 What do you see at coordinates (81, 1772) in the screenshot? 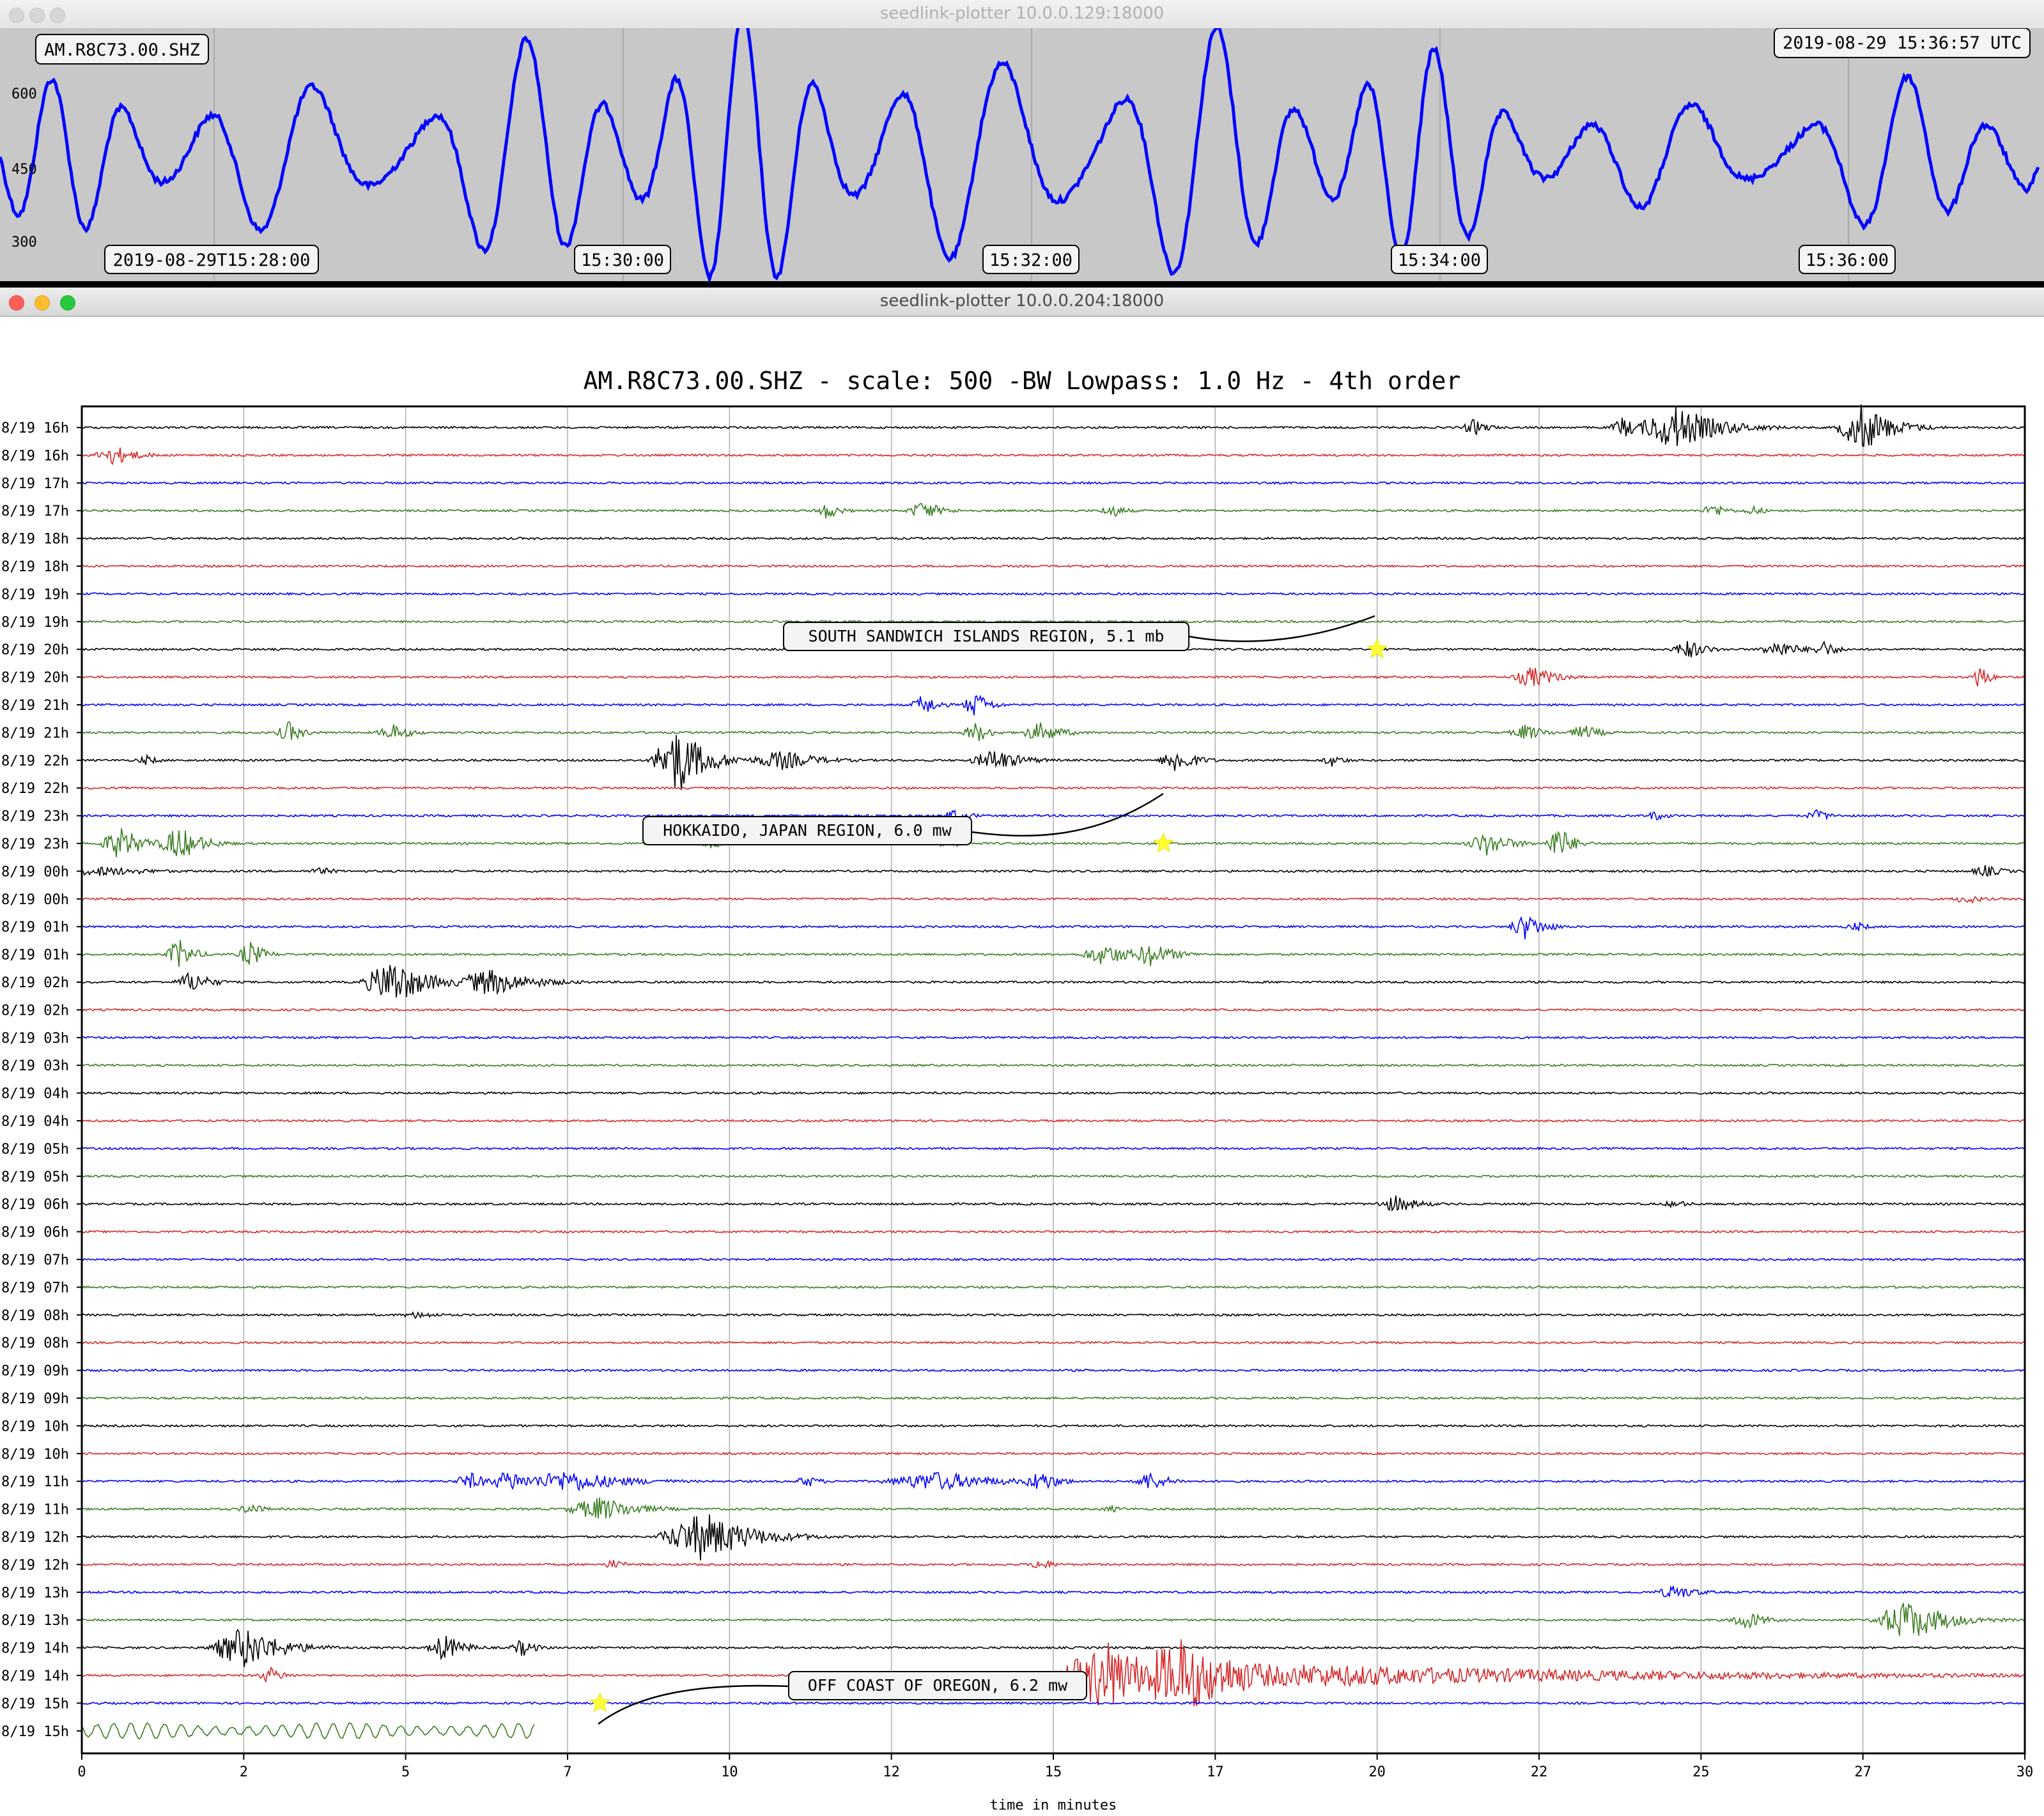
I see `x-tick-label: 0` at bounding box center [81, 1772].